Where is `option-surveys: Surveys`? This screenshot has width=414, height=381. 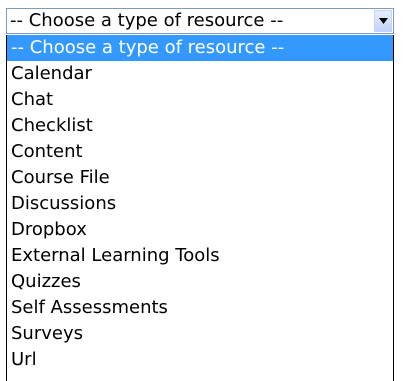 option-surveys: Surveys is located at coordinates (200, 334).